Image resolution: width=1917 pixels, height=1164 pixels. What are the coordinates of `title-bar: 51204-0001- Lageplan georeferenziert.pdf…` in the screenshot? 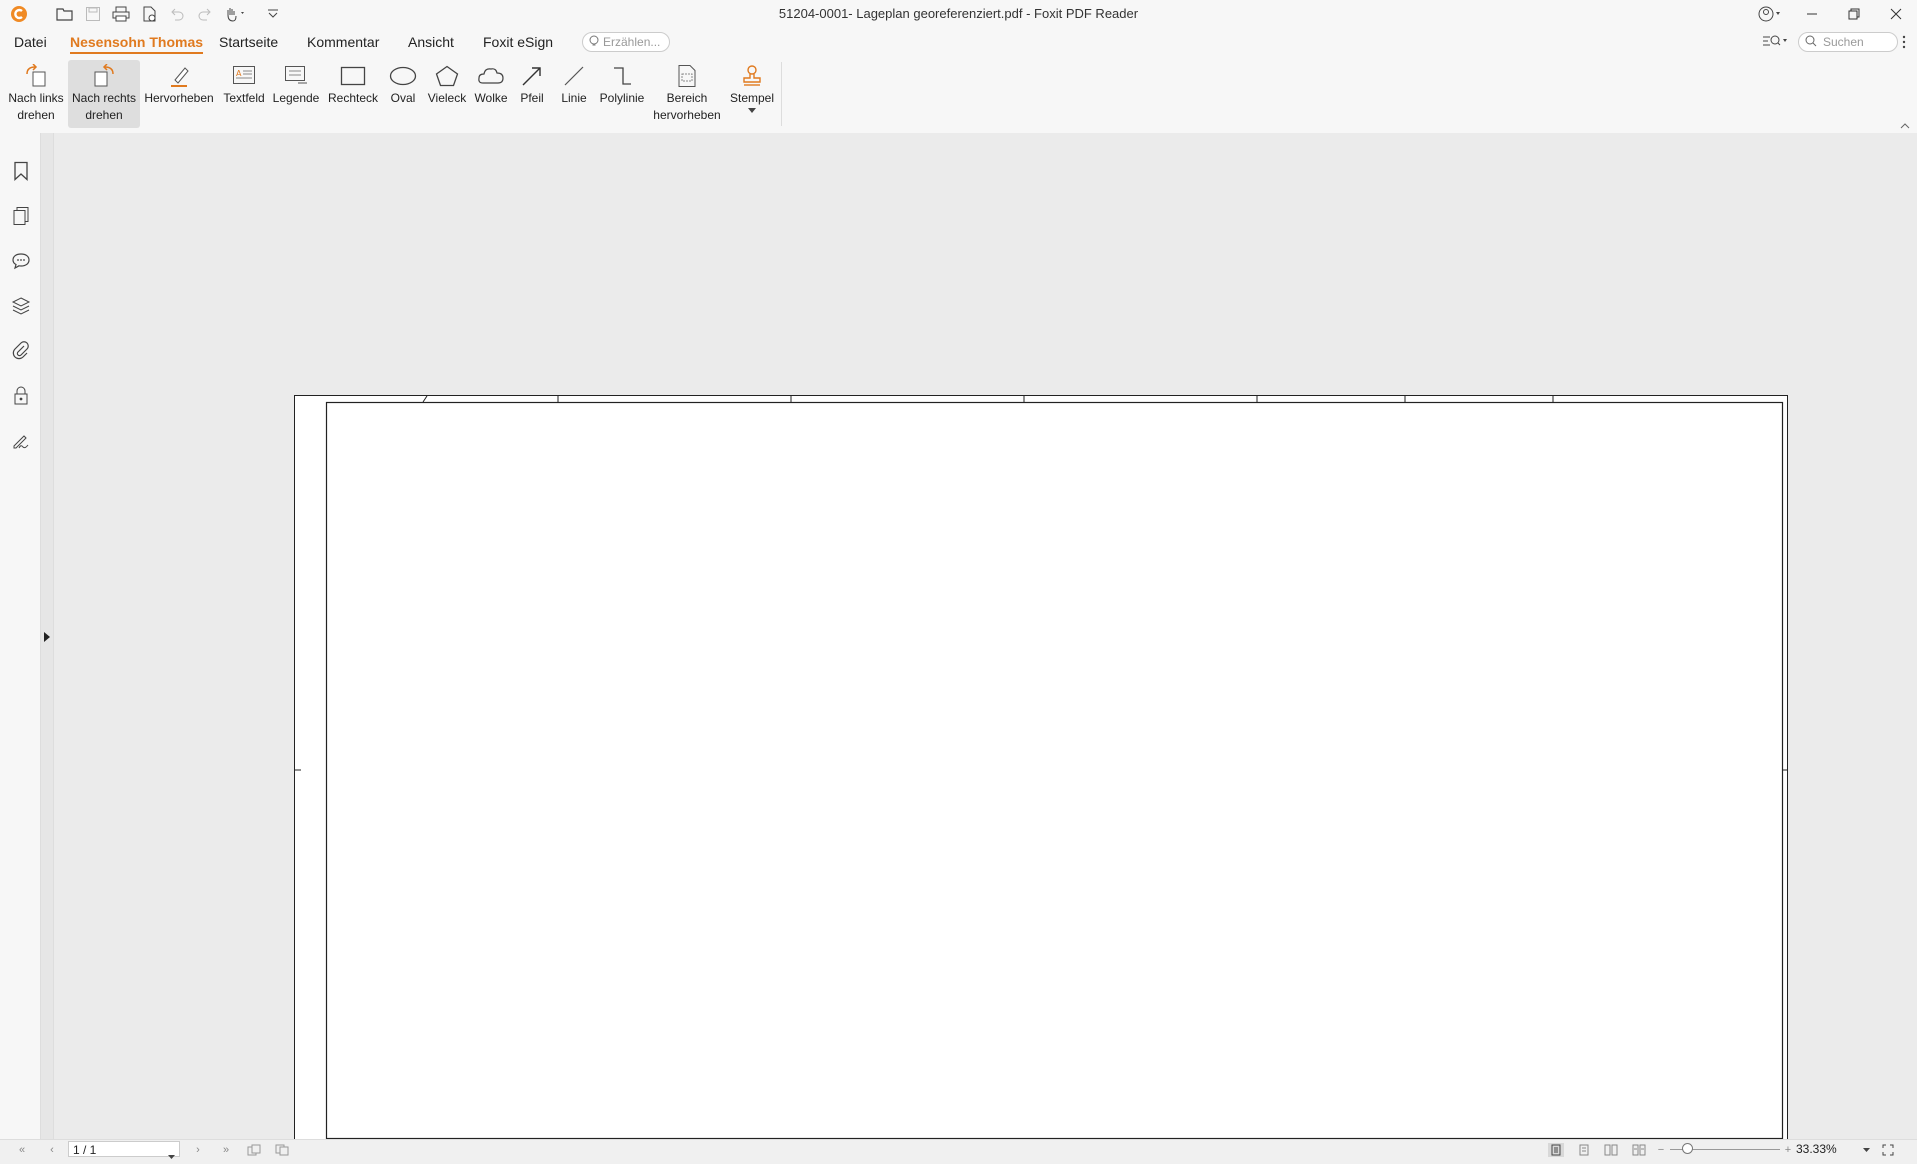 It's located at (958, 14).